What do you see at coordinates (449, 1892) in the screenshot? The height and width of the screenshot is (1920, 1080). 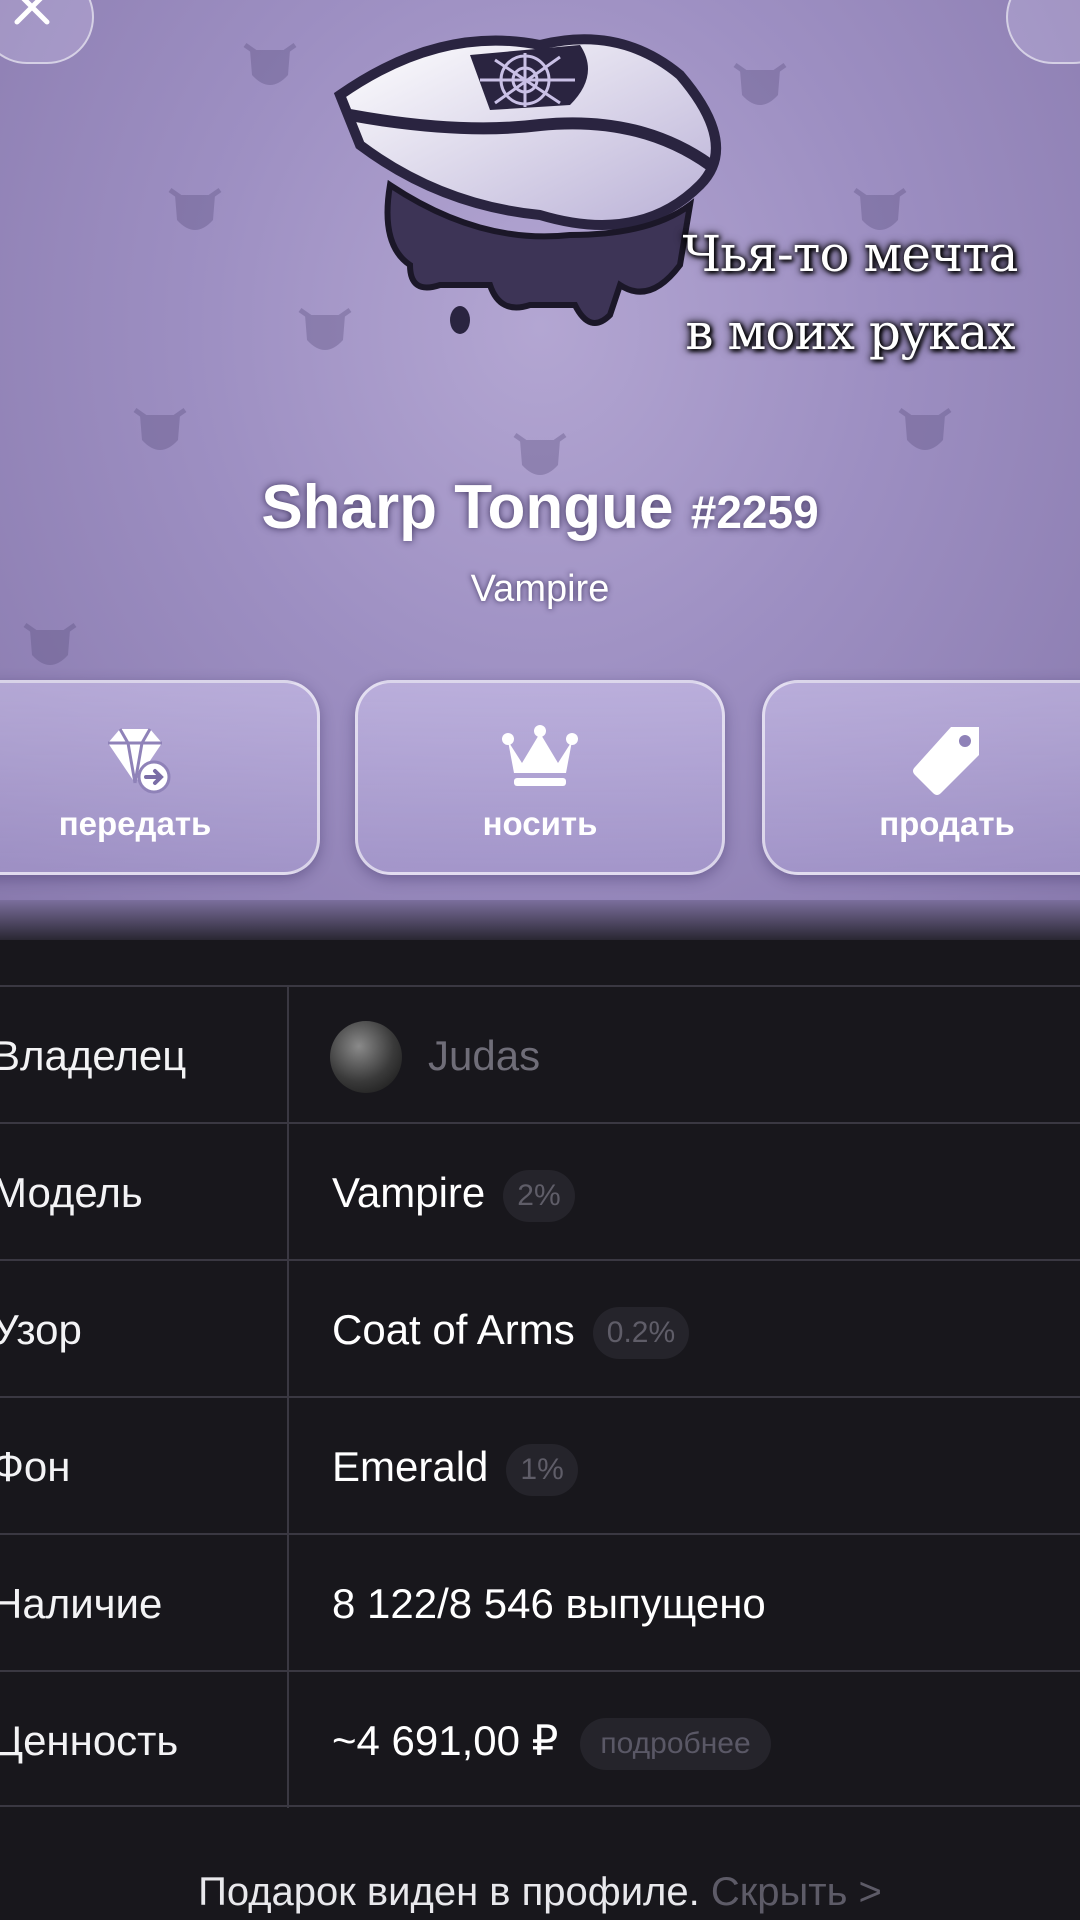 I see `visibility-text: Подарок виден в профиле.` at bounding box center [449, 1892].